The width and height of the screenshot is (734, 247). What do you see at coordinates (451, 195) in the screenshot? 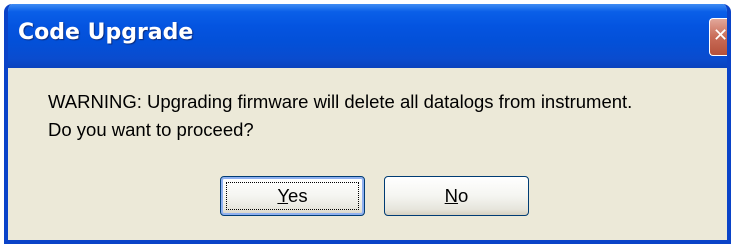
I see `no-mnemonic: N` at bounding box center [451, 195].